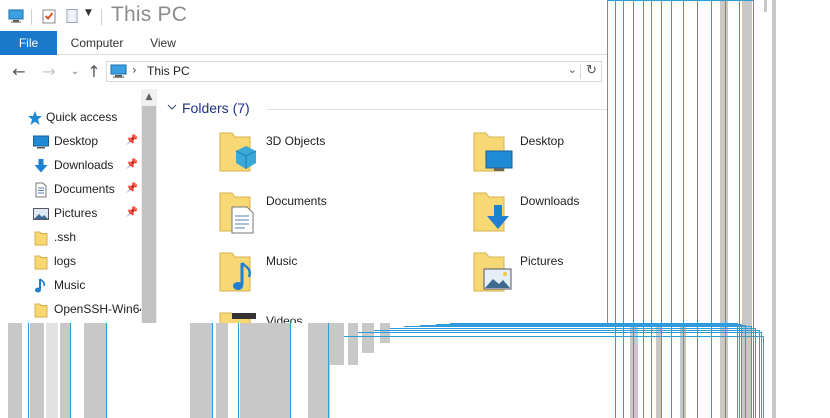 The width and height of the screenshot is (830, 418). I want to click on properties-icon, so click(49, 16).